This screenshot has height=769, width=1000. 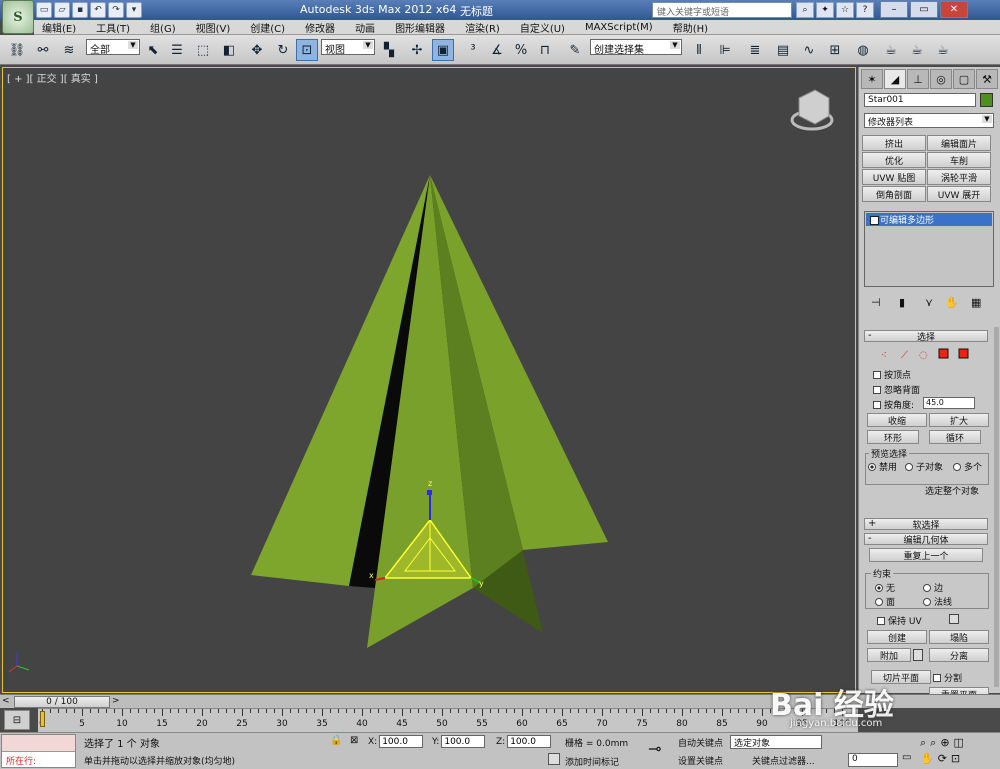 What do you see at coordinates (941, 79) in the screenshot?
I see `motion-tab-icon: ◎` at bounding box center [941, 79].